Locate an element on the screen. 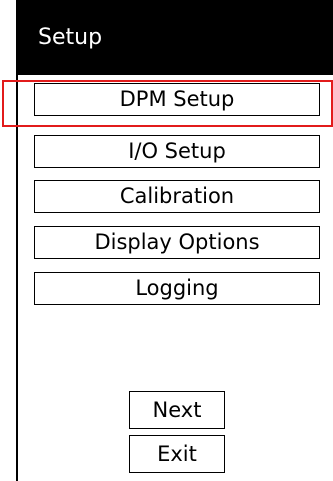  next-button: Next is located at coordinates (177, 410).